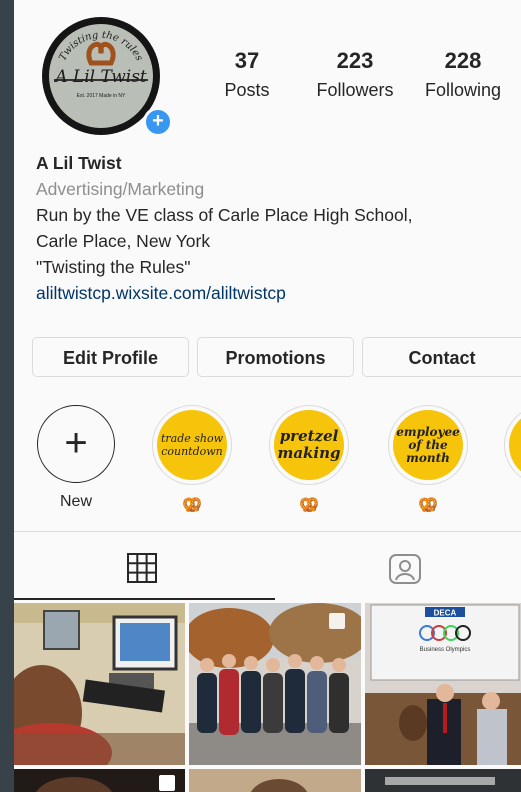 The height and width of the screenshot is (792, 521). Describe the element at coordinates (428, 431) in the screenshot. I see `highlight-cover-text: employee` at that location.